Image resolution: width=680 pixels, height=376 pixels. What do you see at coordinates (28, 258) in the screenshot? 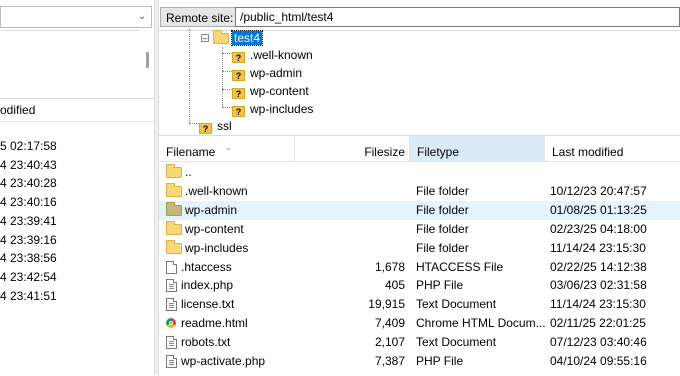
I see `local-file-row-modified: 4 23:38:56` at bounding box center [28, 258].